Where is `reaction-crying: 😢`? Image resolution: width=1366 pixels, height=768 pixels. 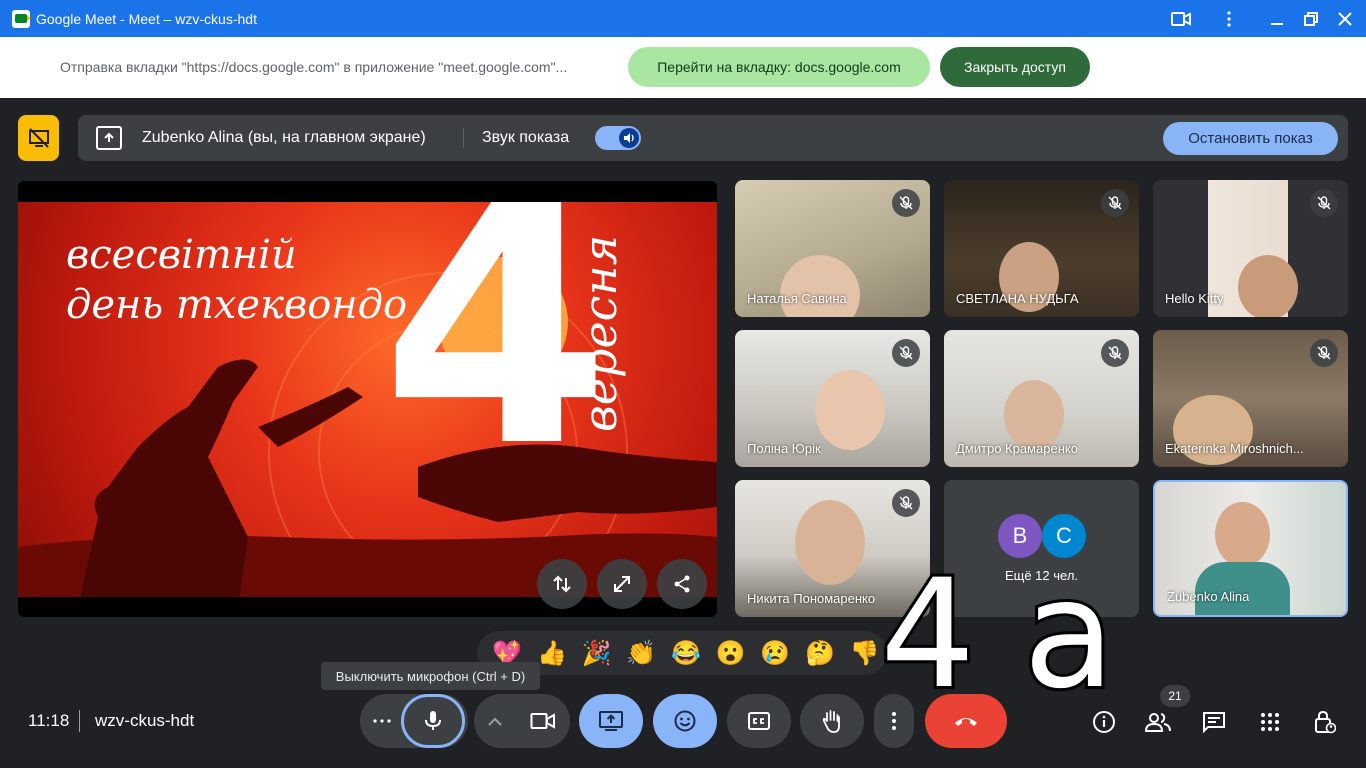
reaction-crying: 😢 is located at coordinates (775, 653).